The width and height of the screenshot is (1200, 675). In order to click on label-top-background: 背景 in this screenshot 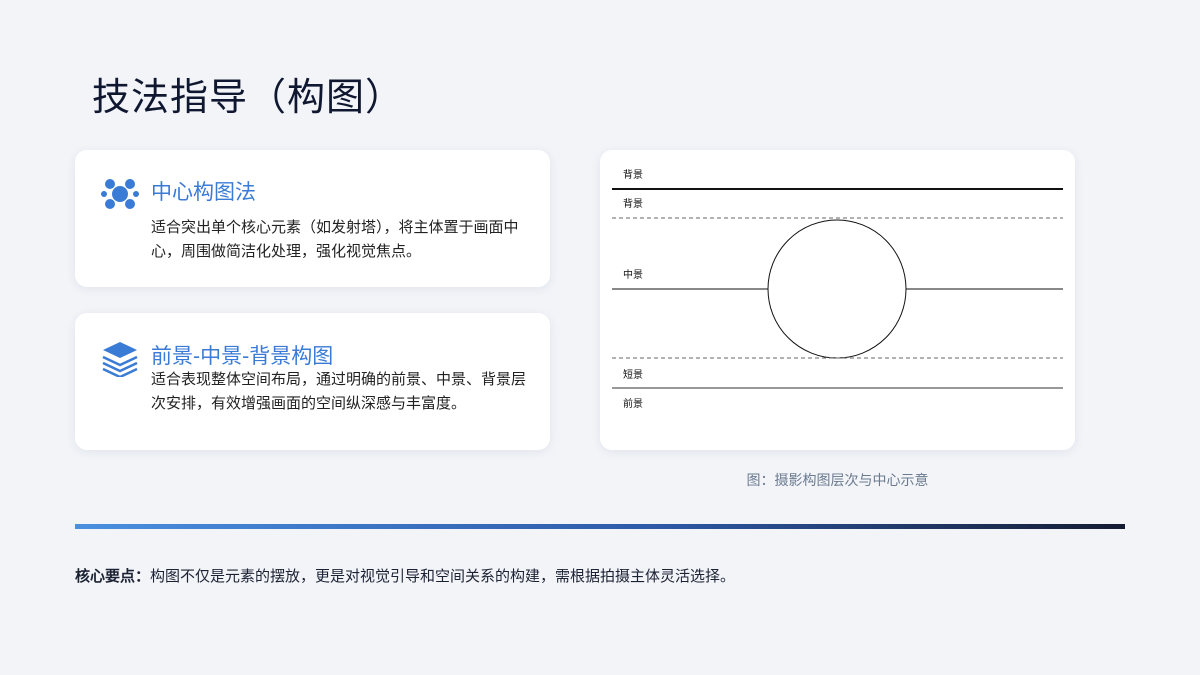, I will do `click(633, 174)`.